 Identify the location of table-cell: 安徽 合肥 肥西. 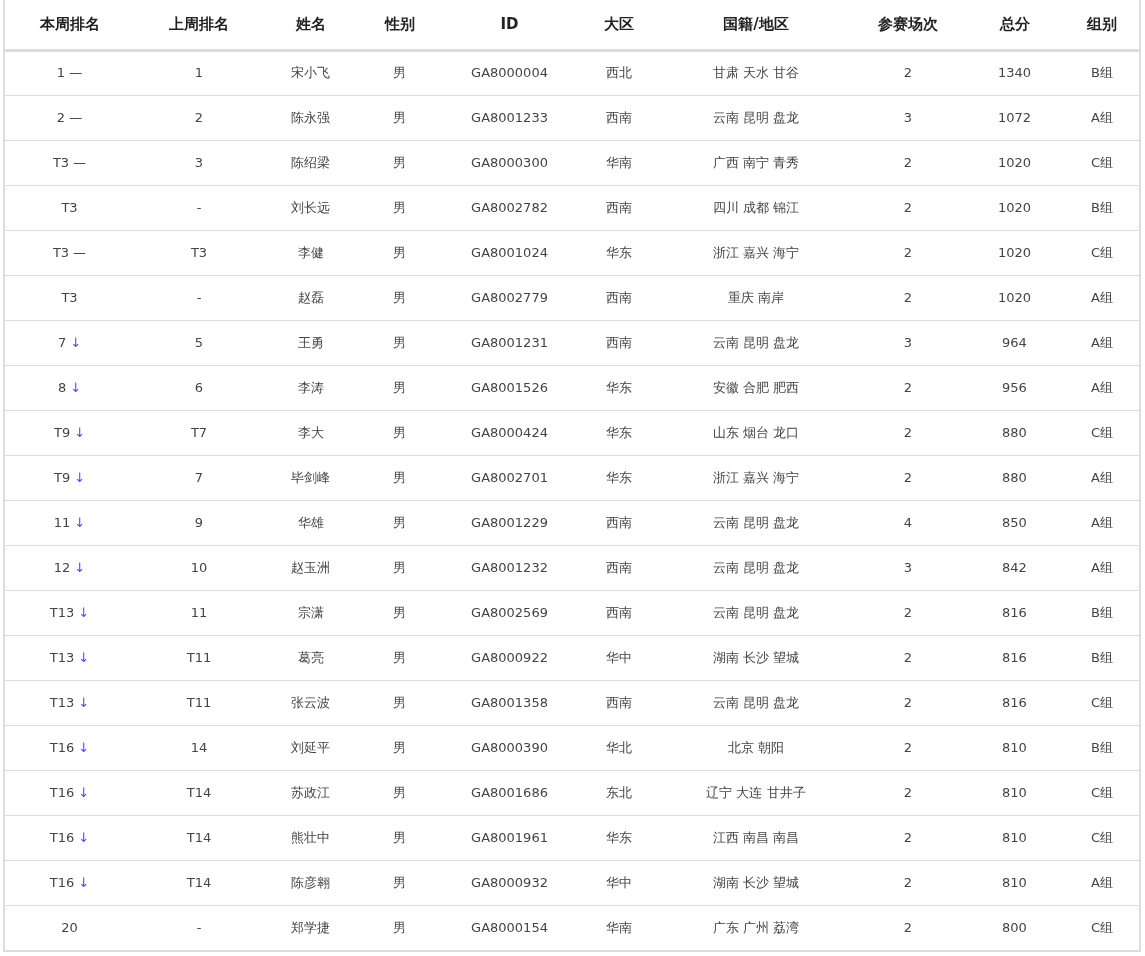
(756, 387).